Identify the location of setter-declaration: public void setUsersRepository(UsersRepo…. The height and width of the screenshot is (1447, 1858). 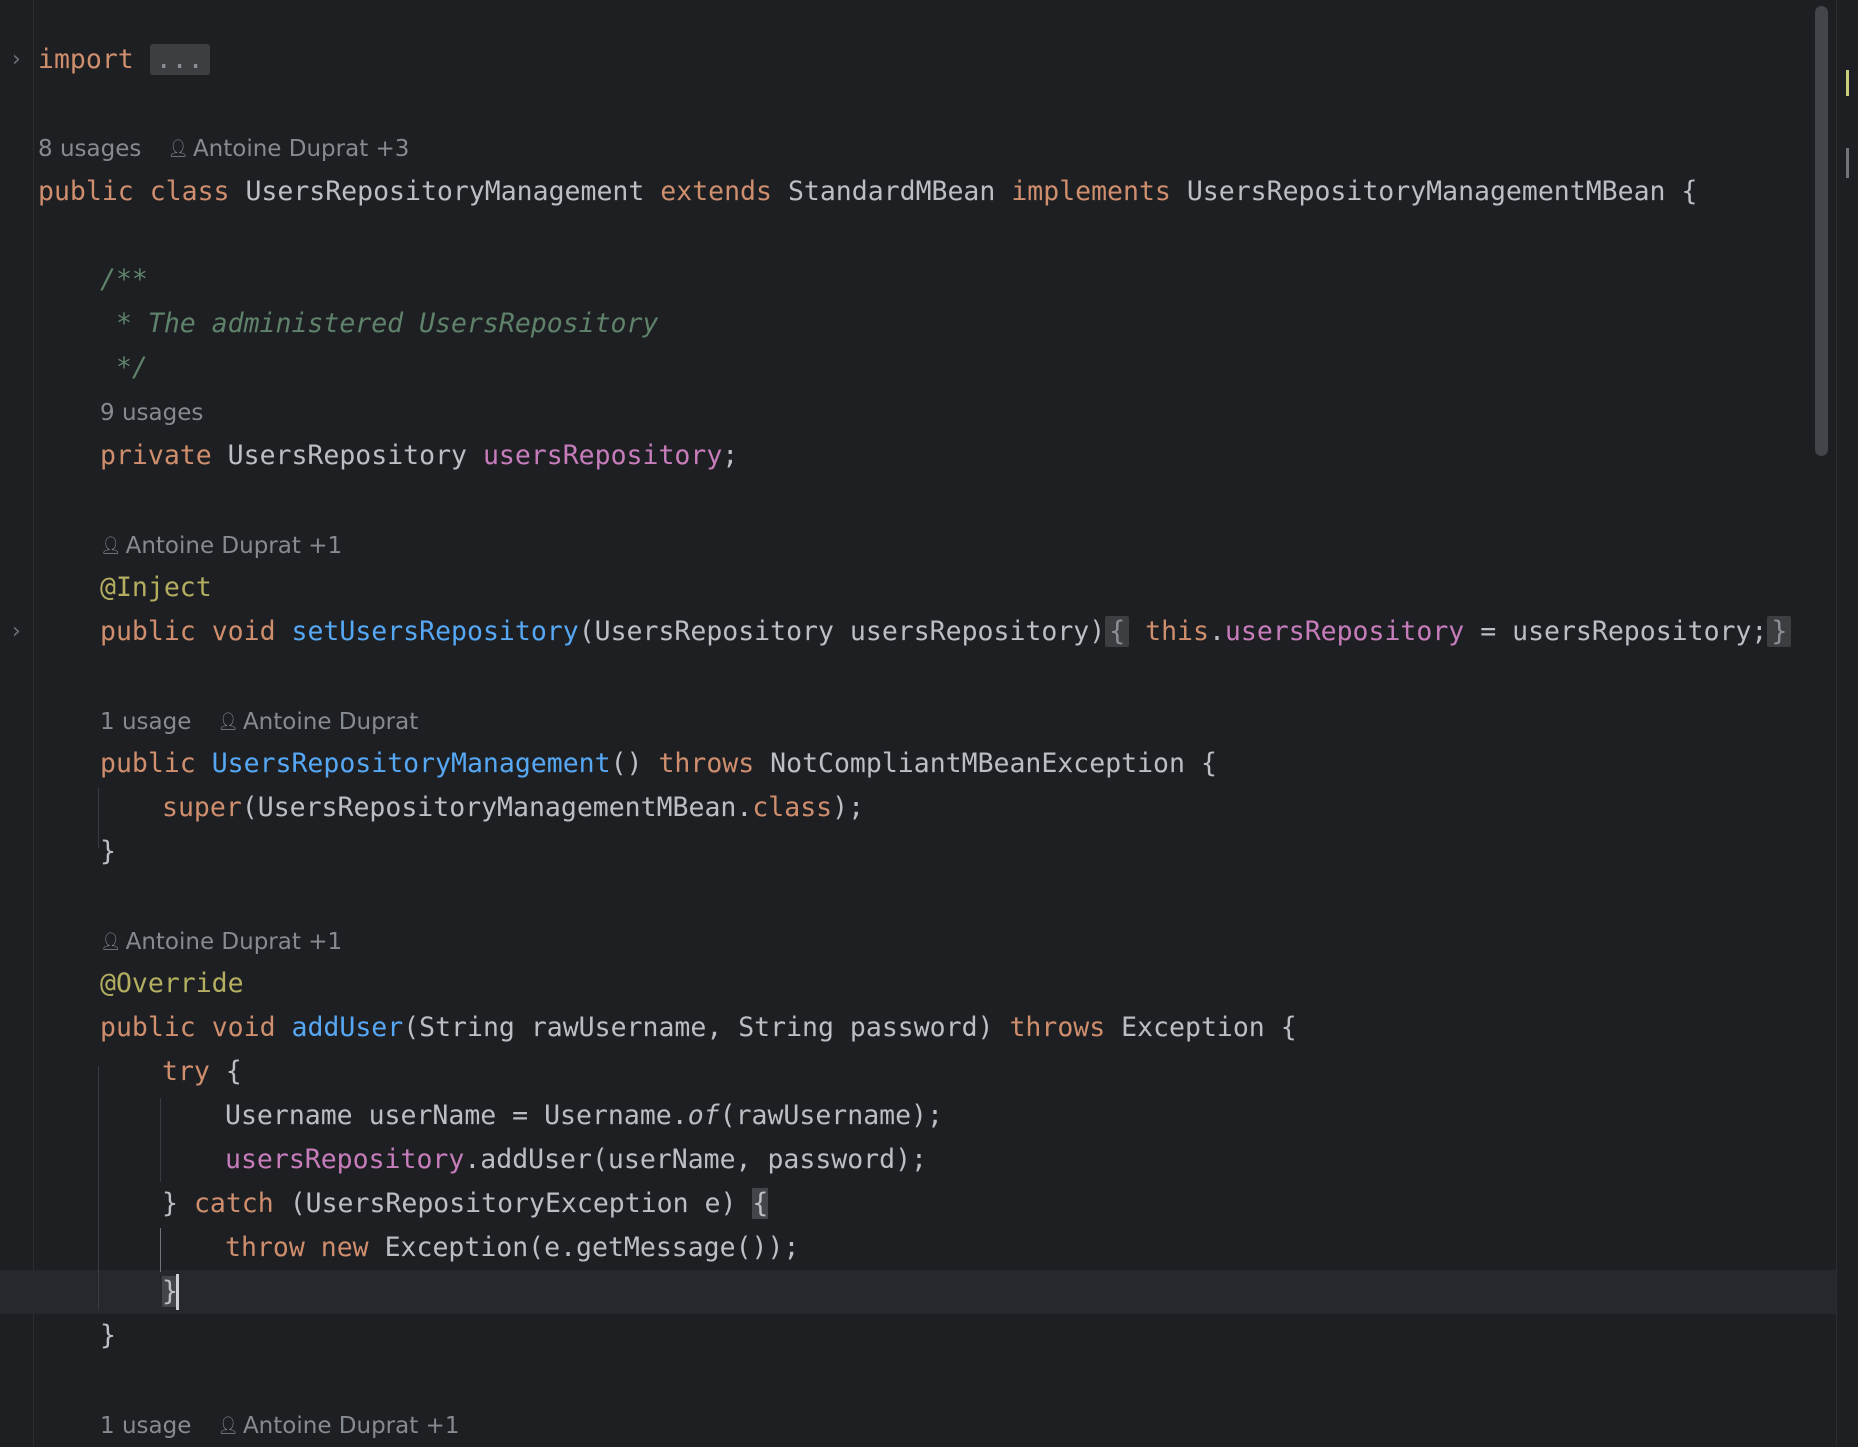
(946, 632).